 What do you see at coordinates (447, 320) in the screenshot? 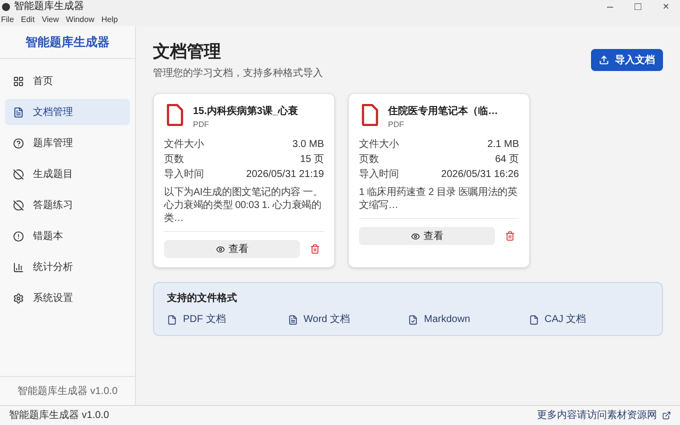
I see `format-label: Markdown` at bounding box center [447, 320].